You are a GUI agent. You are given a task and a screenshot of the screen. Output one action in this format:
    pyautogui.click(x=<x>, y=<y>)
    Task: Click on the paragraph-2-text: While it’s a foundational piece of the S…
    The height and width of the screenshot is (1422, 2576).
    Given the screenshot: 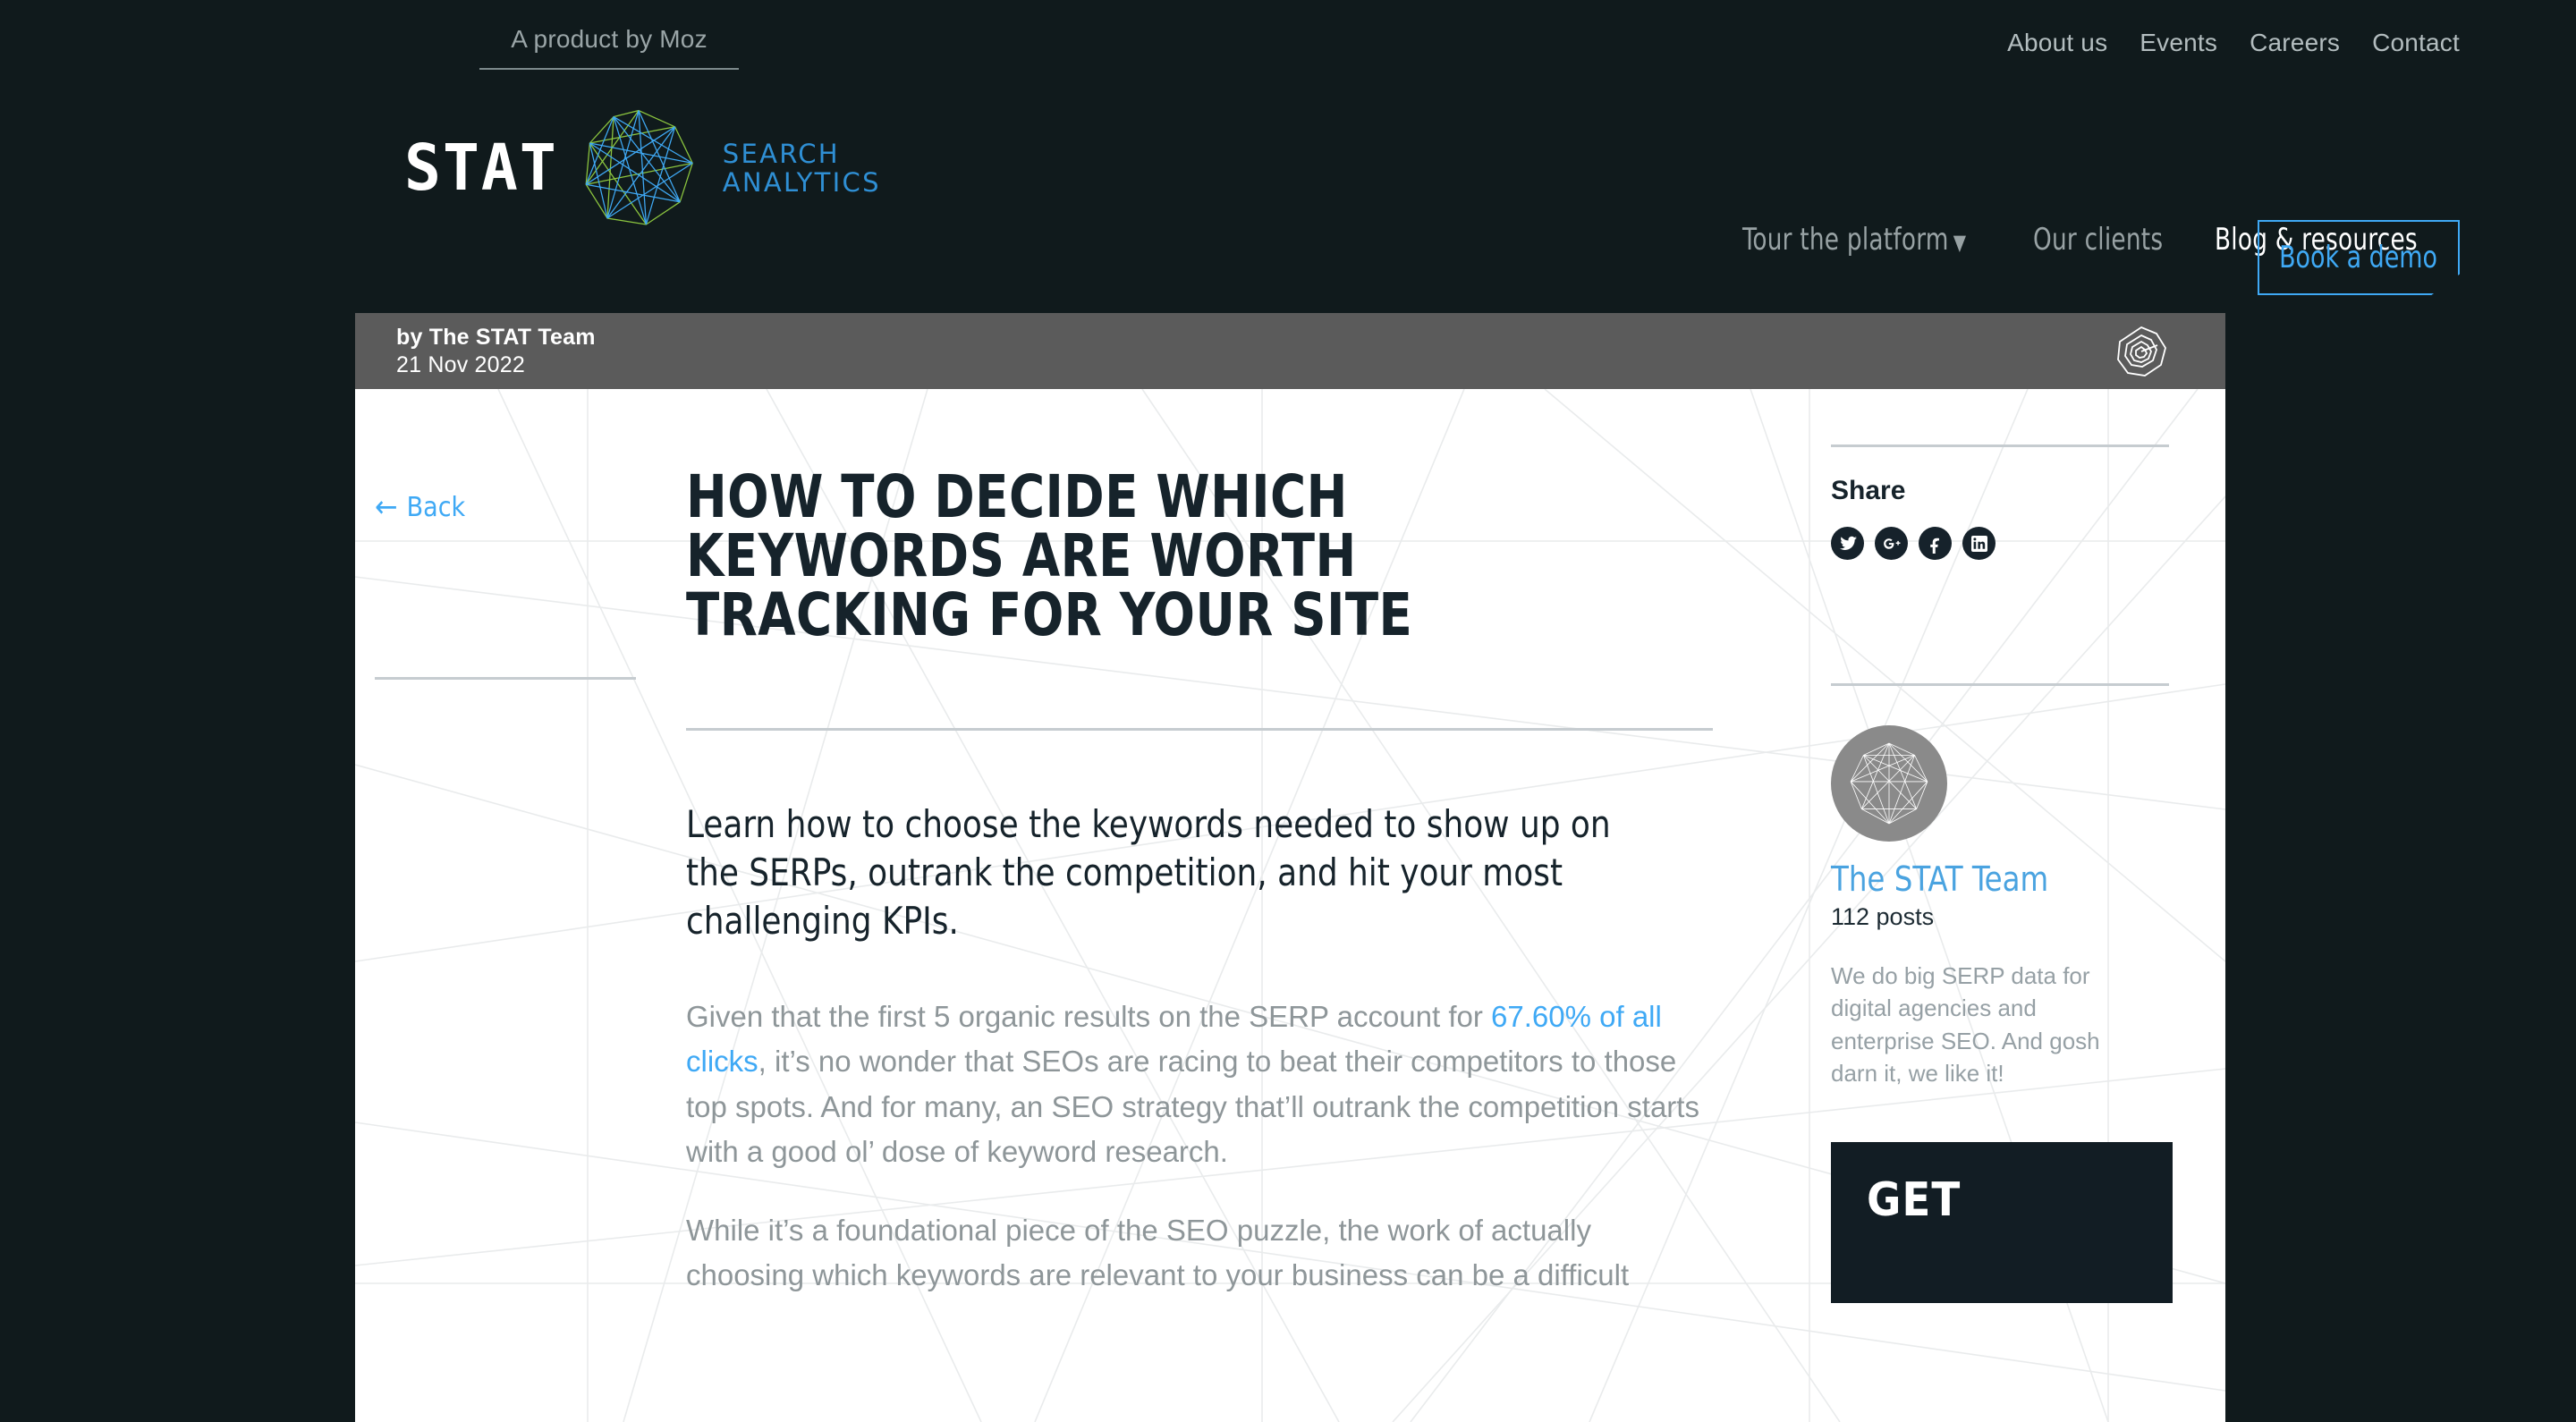 What is the action you would take?
    pyautogui.click(x=1158, y=1252)
    